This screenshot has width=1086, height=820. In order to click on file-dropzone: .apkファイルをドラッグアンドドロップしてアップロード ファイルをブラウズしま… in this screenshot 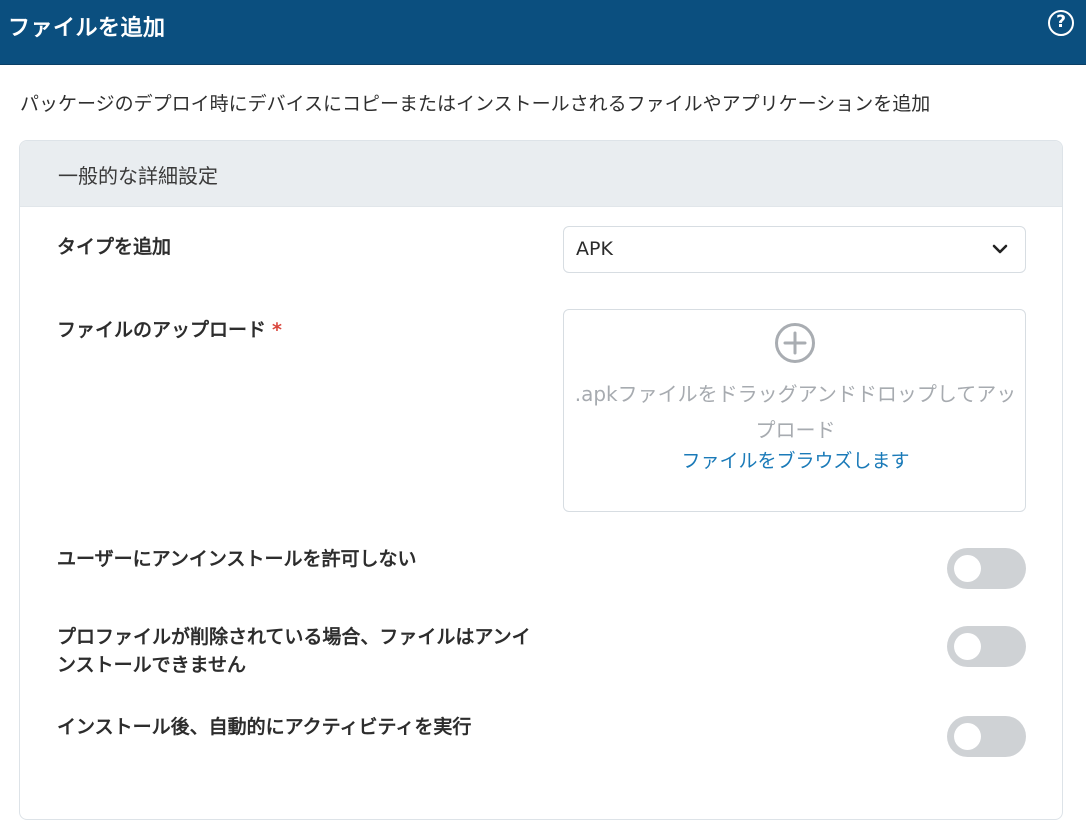, I will do `click(794, 410)`.